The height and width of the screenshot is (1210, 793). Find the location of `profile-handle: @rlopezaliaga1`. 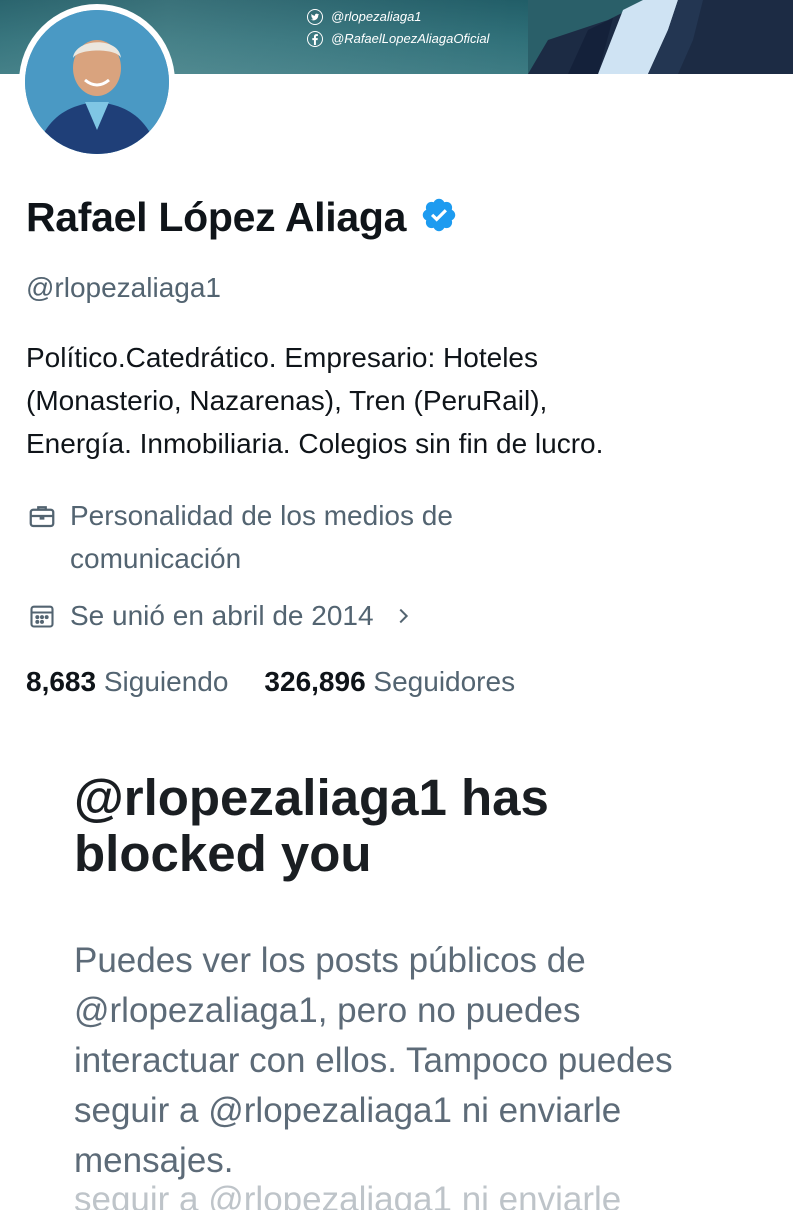

profile-handle: @rlopezaliaga1 is located at coordinates (123, 287).